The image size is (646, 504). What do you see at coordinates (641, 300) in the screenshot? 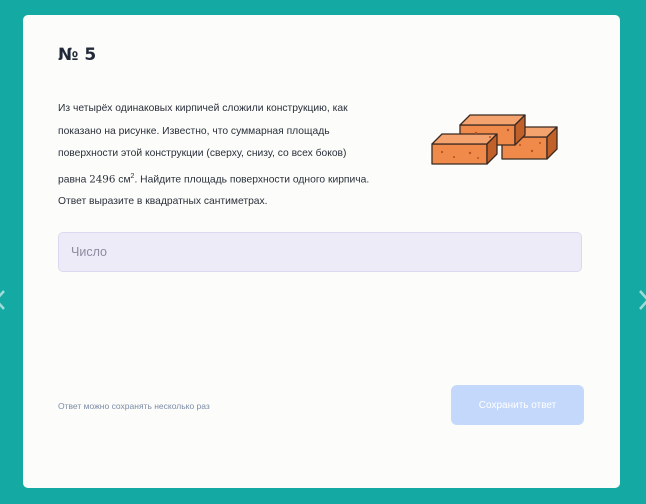
I see `next-arrow-icon` at bounding box center [641, 300].